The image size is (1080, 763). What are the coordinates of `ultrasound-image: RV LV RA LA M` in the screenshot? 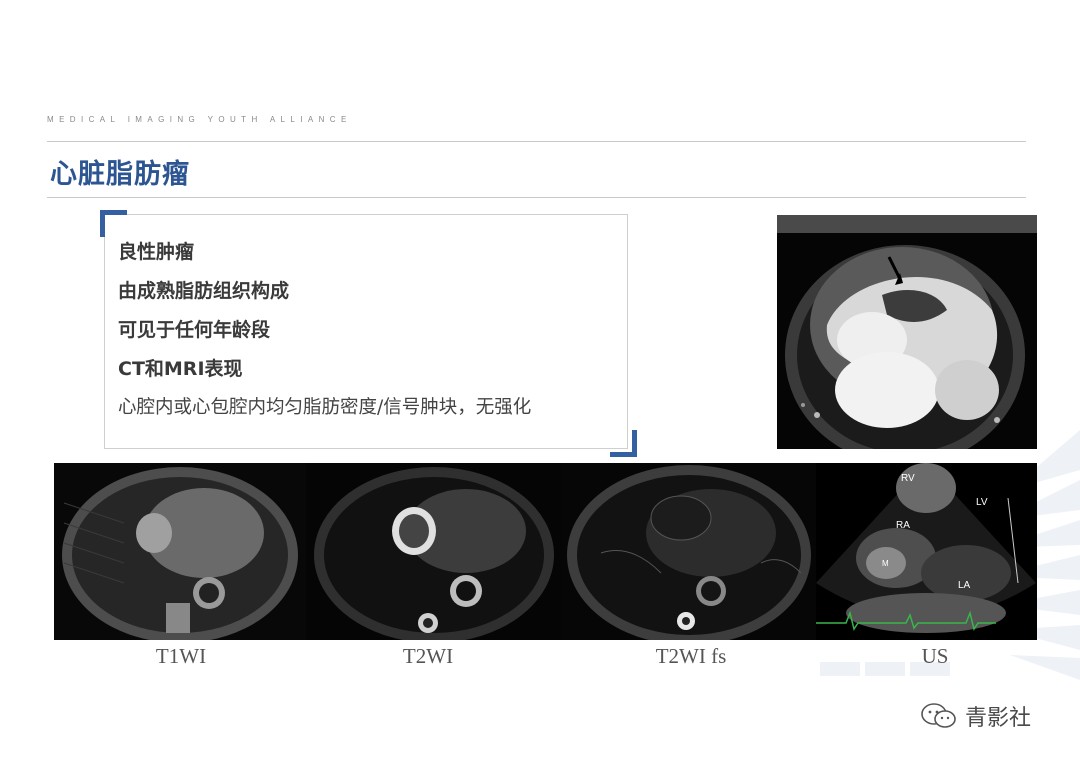 It's located at (926, 551).